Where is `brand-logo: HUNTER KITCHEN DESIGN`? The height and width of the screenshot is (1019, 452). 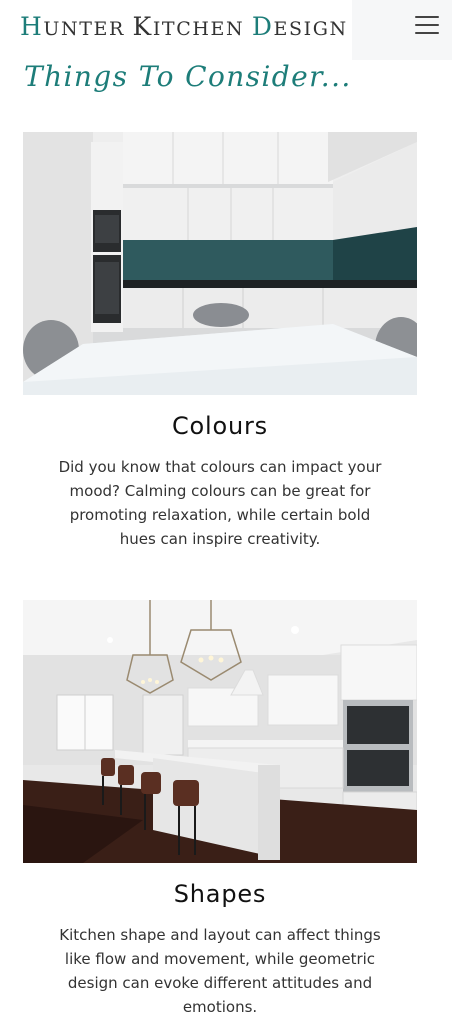
brand-logo: HUNTER KITCHEN DESIGN is located at coordinates (184, 27).